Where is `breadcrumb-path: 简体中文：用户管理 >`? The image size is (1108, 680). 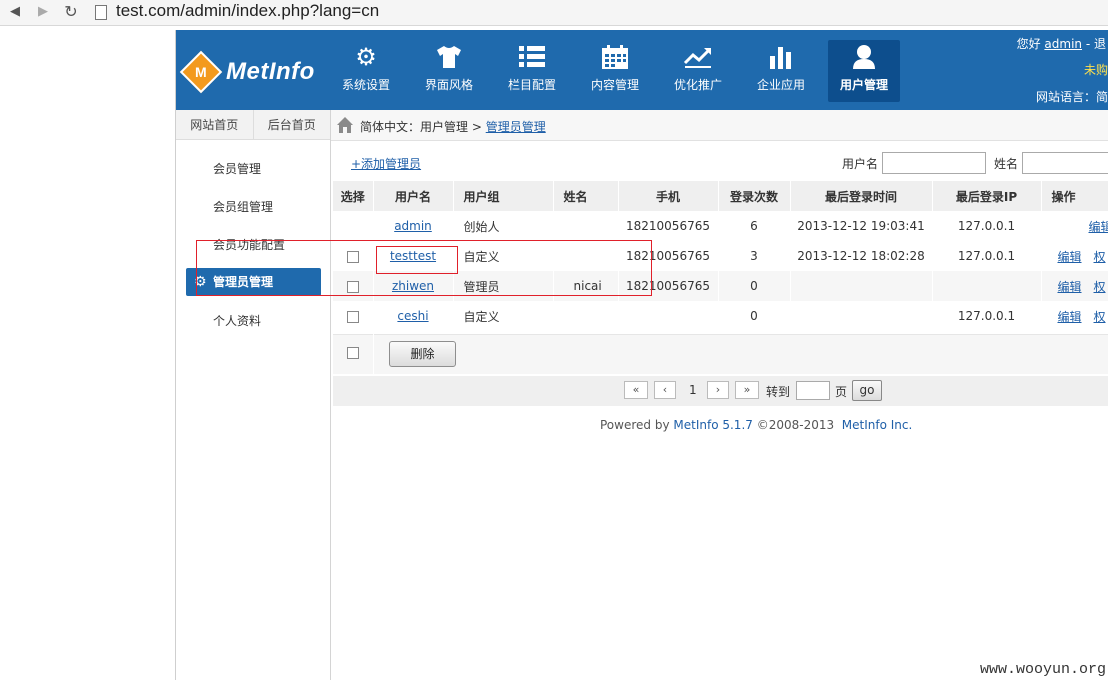 breadcrumb-path: 简体中文：用户管理 > is located at coordinates (421, 127).